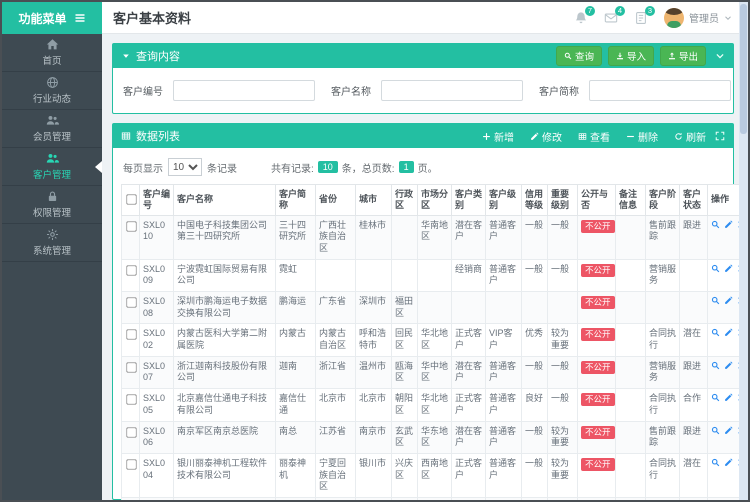 Image resolution: width=750 pixels, height=502 pixels. I want to click on cell-no: SXL003, so click(156, 498).